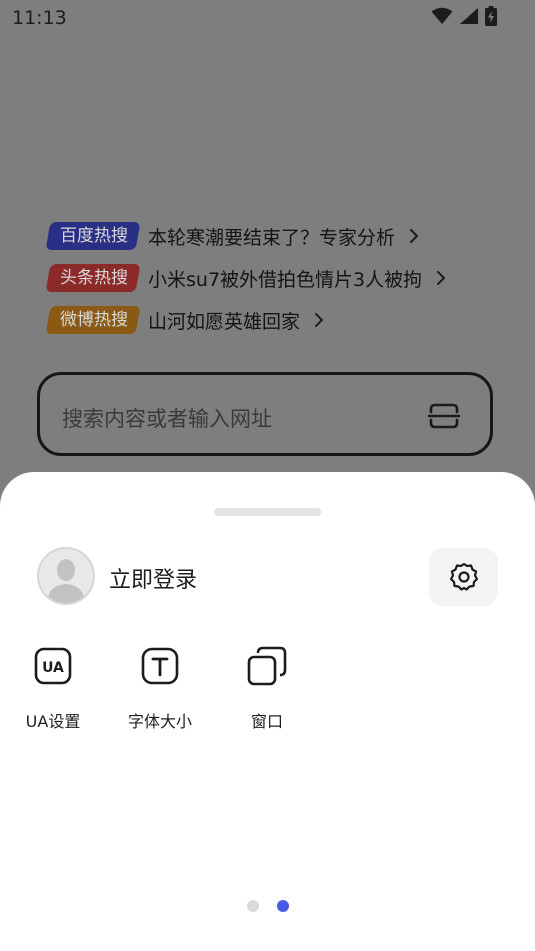 The image size is (535, 951). What do you see at coordinates (39, 18) in the screenshot?
I see `status-time: 11:13` at bounding box center [39, 18].